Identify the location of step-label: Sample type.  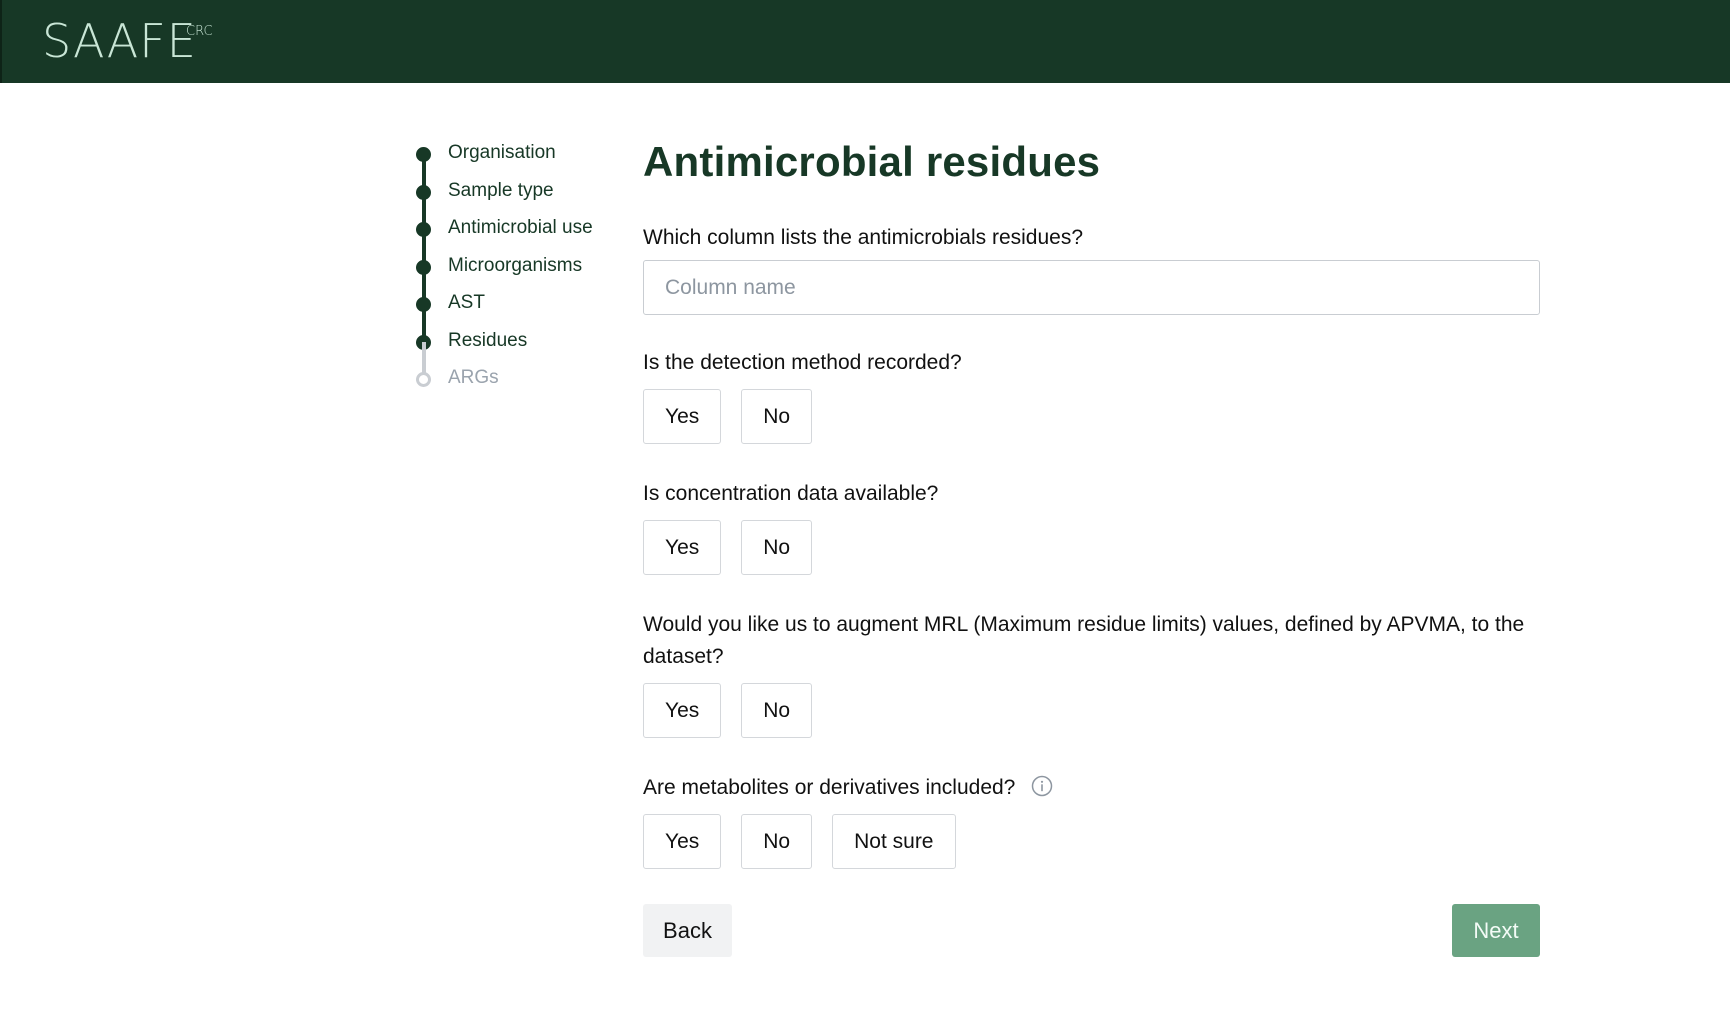
(501, 190).